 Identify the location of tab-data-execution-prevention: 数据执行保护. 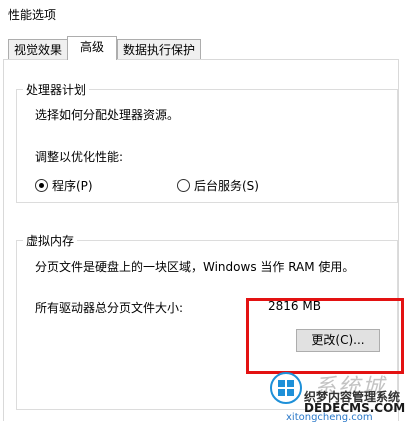
(159, 49).